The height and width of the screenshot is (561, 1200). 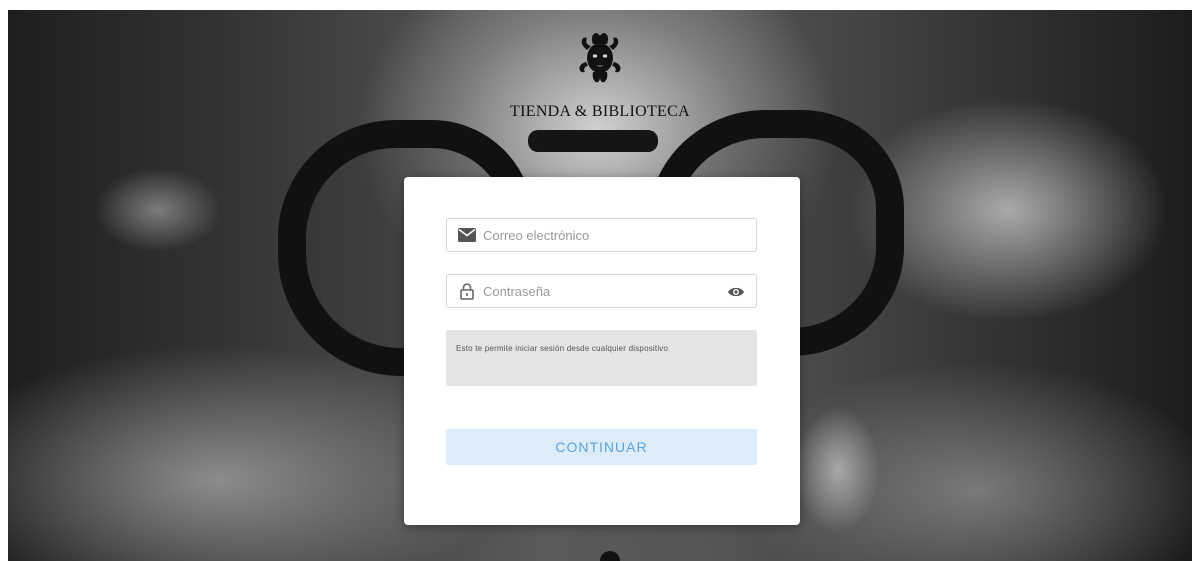 What do you see at coordinates (598, 291) in the screenshot?
I see `password-input` at bounding box center [598, 291].